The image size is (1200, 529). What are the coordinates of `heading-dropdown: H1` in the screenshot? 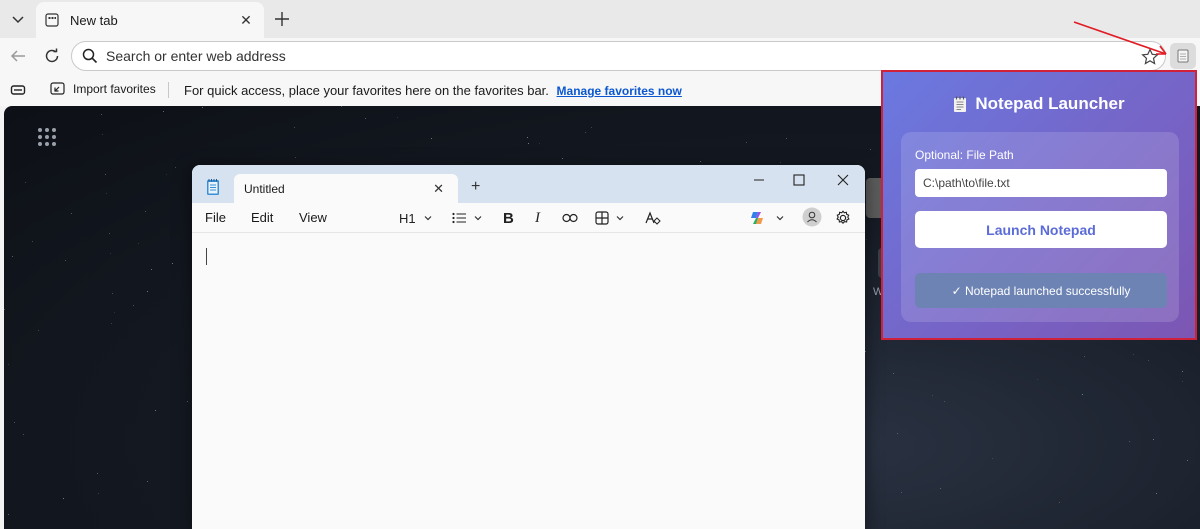 It's located at (416, 218).